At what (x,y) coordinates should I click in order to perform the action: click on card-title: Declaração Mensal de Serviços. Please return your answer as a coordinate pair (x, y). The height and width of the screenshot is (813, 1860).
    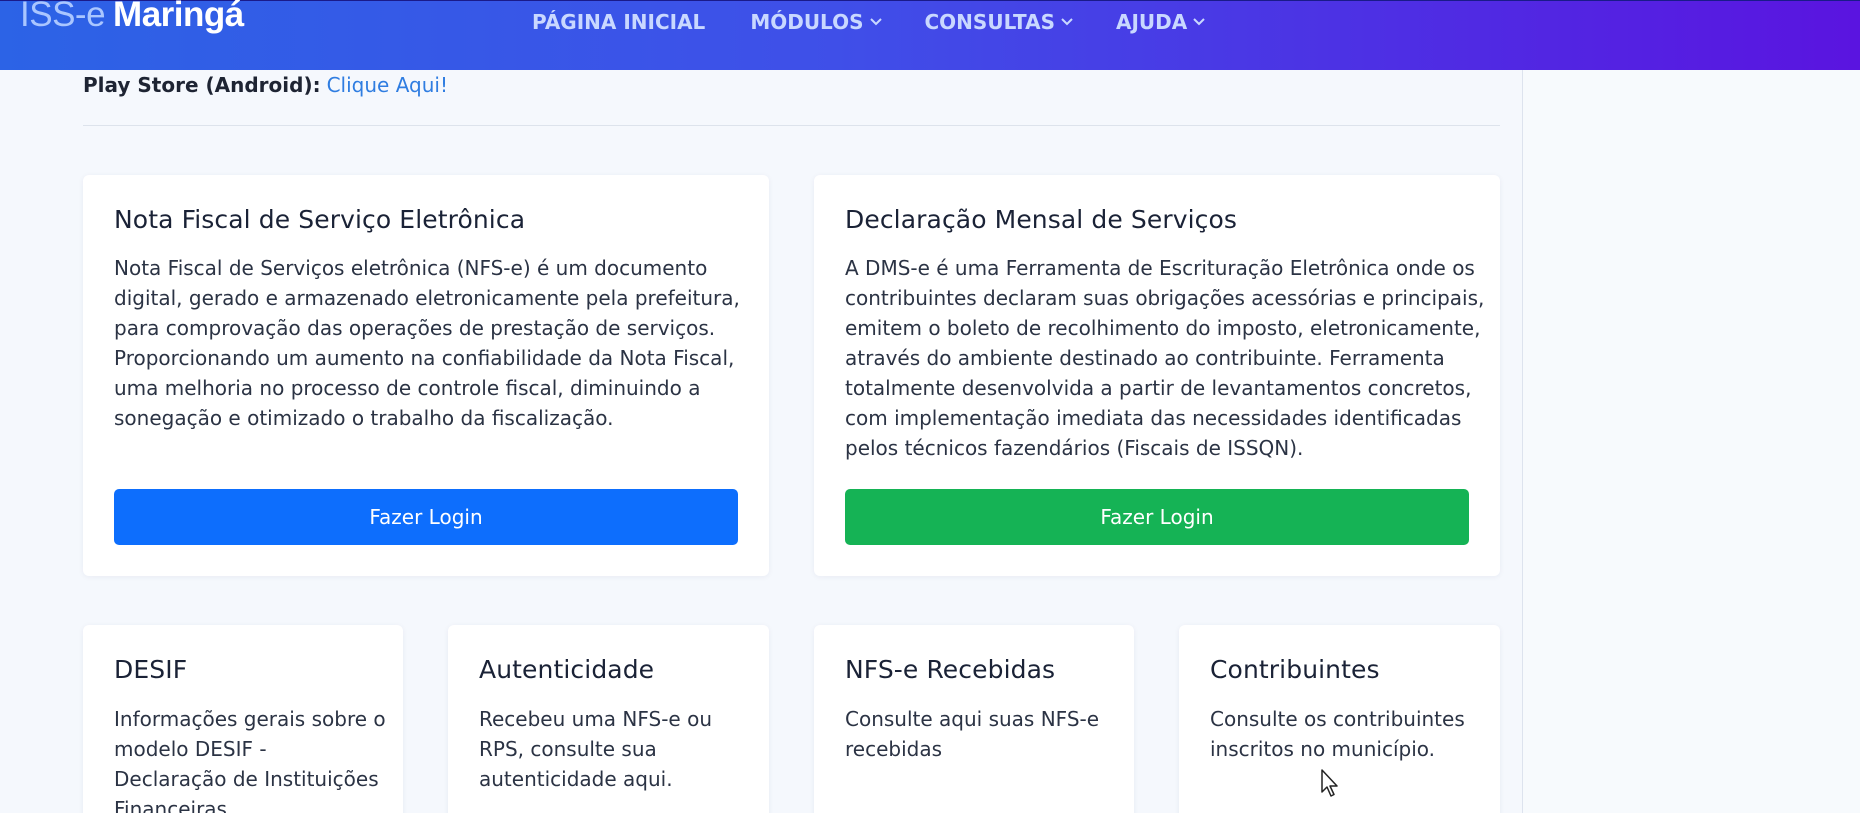
    Looking at the image, I should click on (1041, 219).